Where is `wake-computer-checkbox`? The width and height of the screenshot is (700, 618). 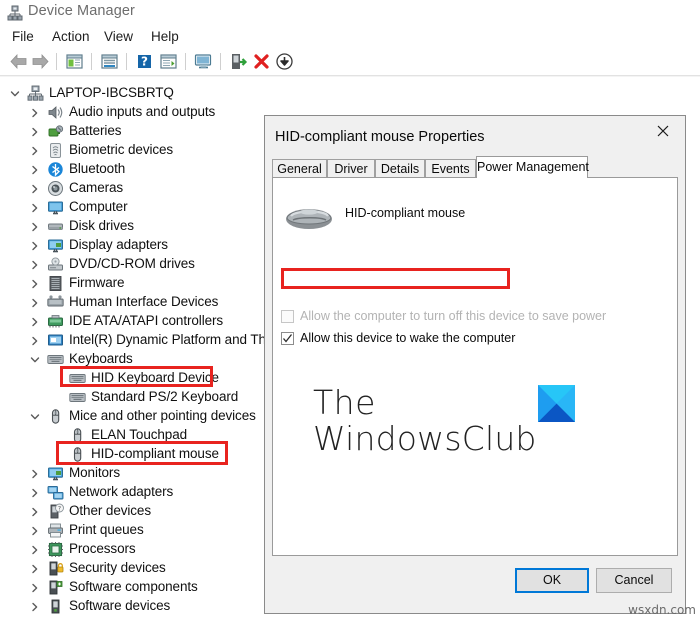
wake-computer-checkbox is located at coordinates (287, 338).